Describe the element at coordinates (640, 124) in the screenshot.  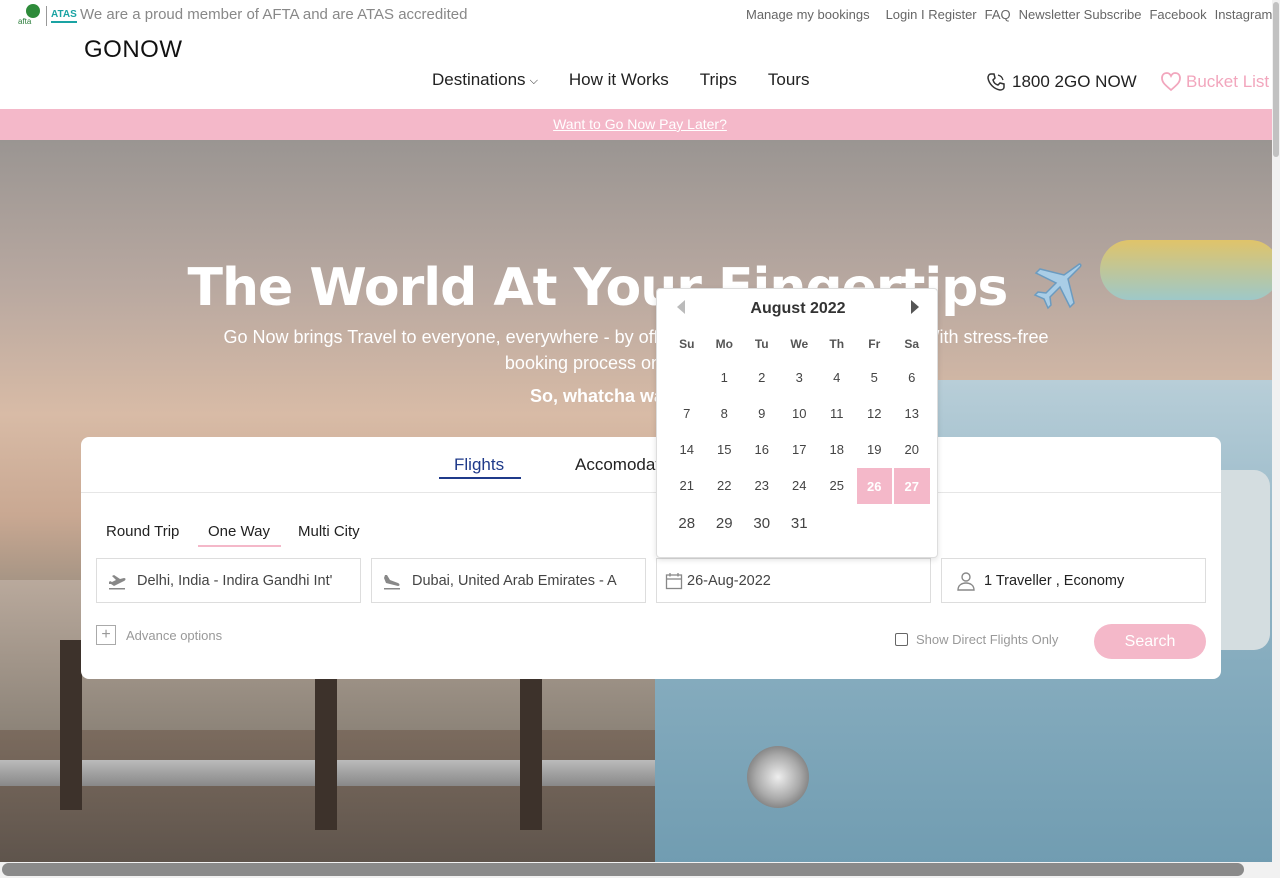
I see `pay-later-link: Want to Go Now Pay Later?` at that location.